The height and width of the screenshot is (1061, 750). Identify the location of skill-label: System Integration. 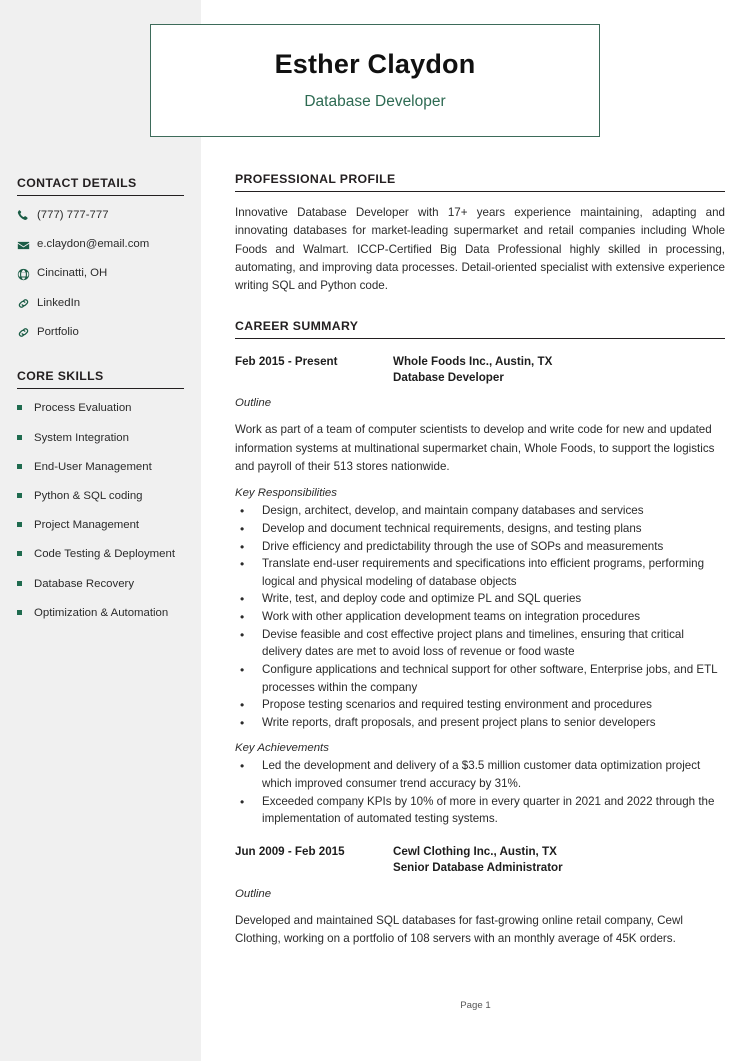
(81, 437).